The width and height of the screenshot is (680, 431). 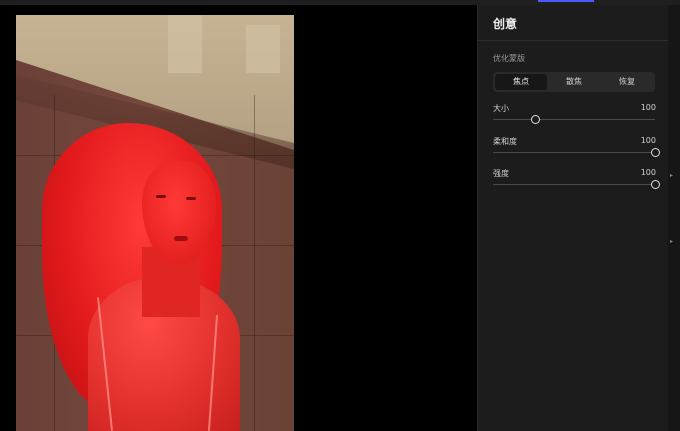 What do you see at coordinates (574, 119) in the screenshot?
I see `size-slider` at bounding box center [574, 119].